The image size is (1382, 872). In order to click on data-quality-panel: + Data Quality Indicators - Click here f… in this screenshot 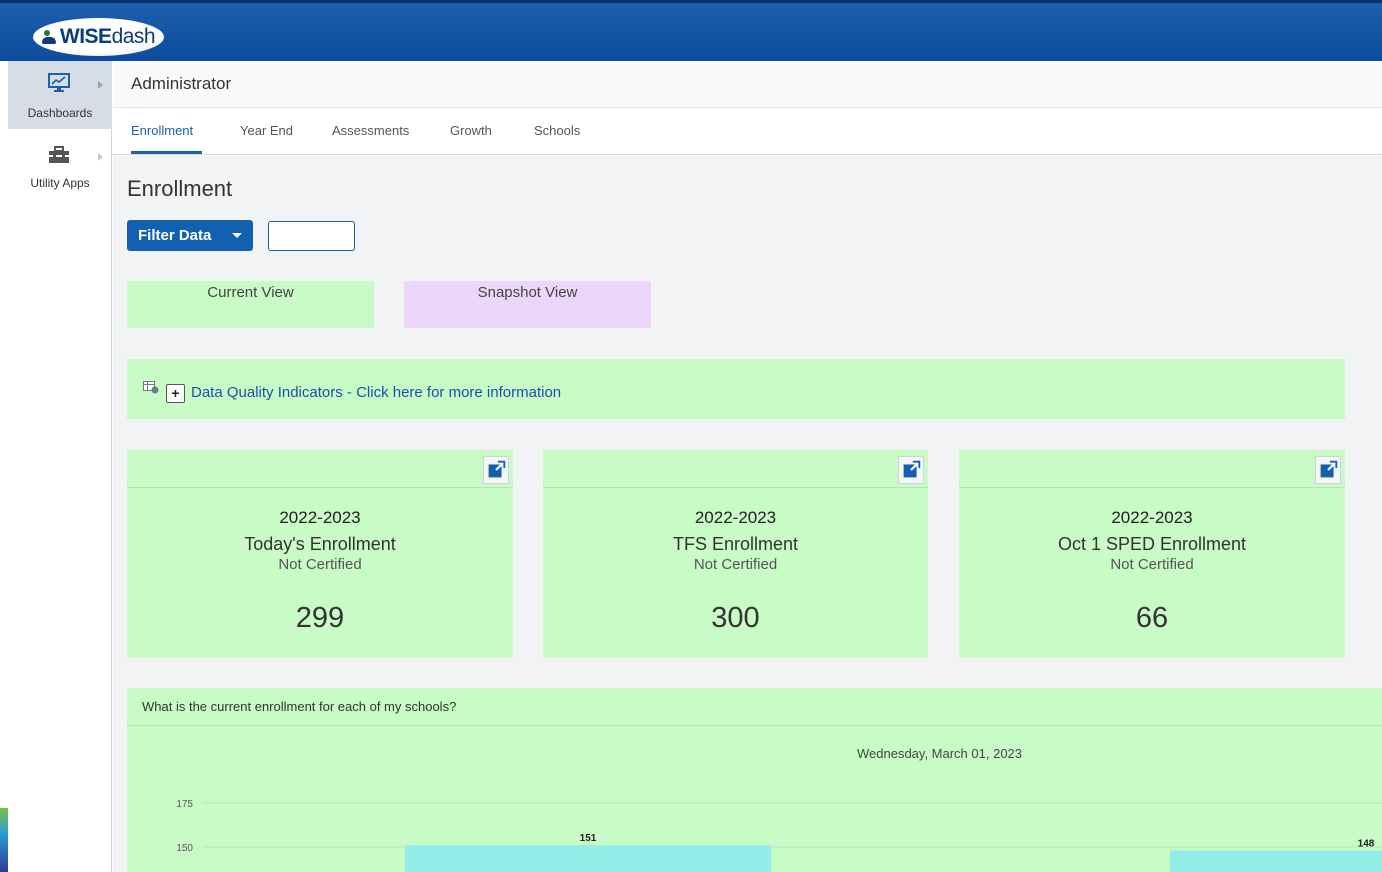, I will do `click(736, 389)`.